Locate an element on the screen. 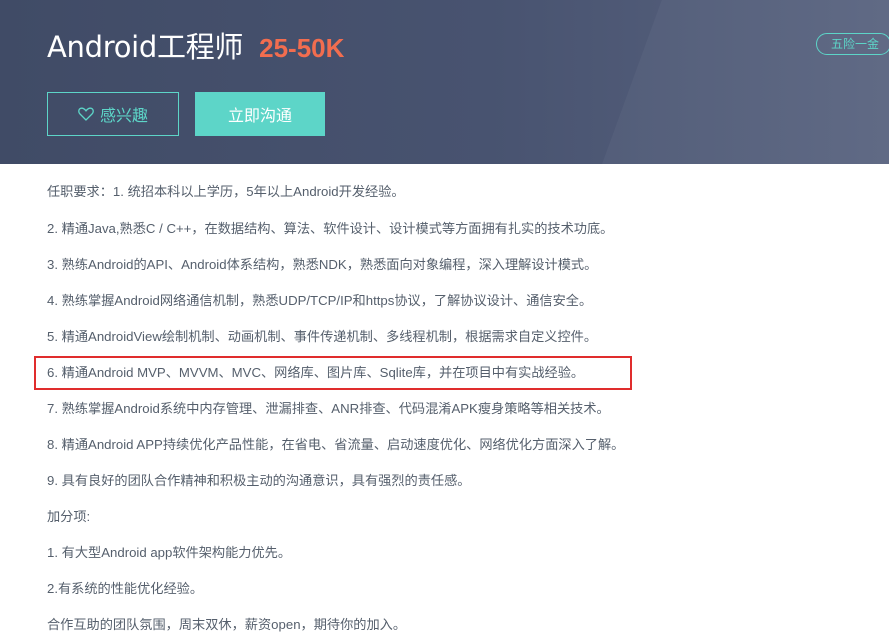 The width and height of the screenshot is (889, 641). job-title: Android工程师 is located at coordinates (145, 47).